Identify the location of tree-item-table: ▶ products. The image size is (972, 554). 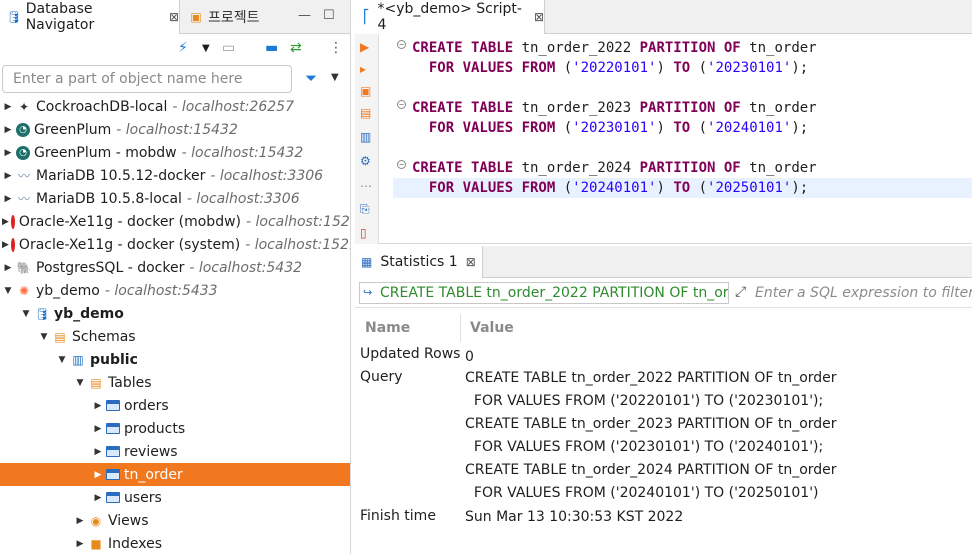
(175, 428).